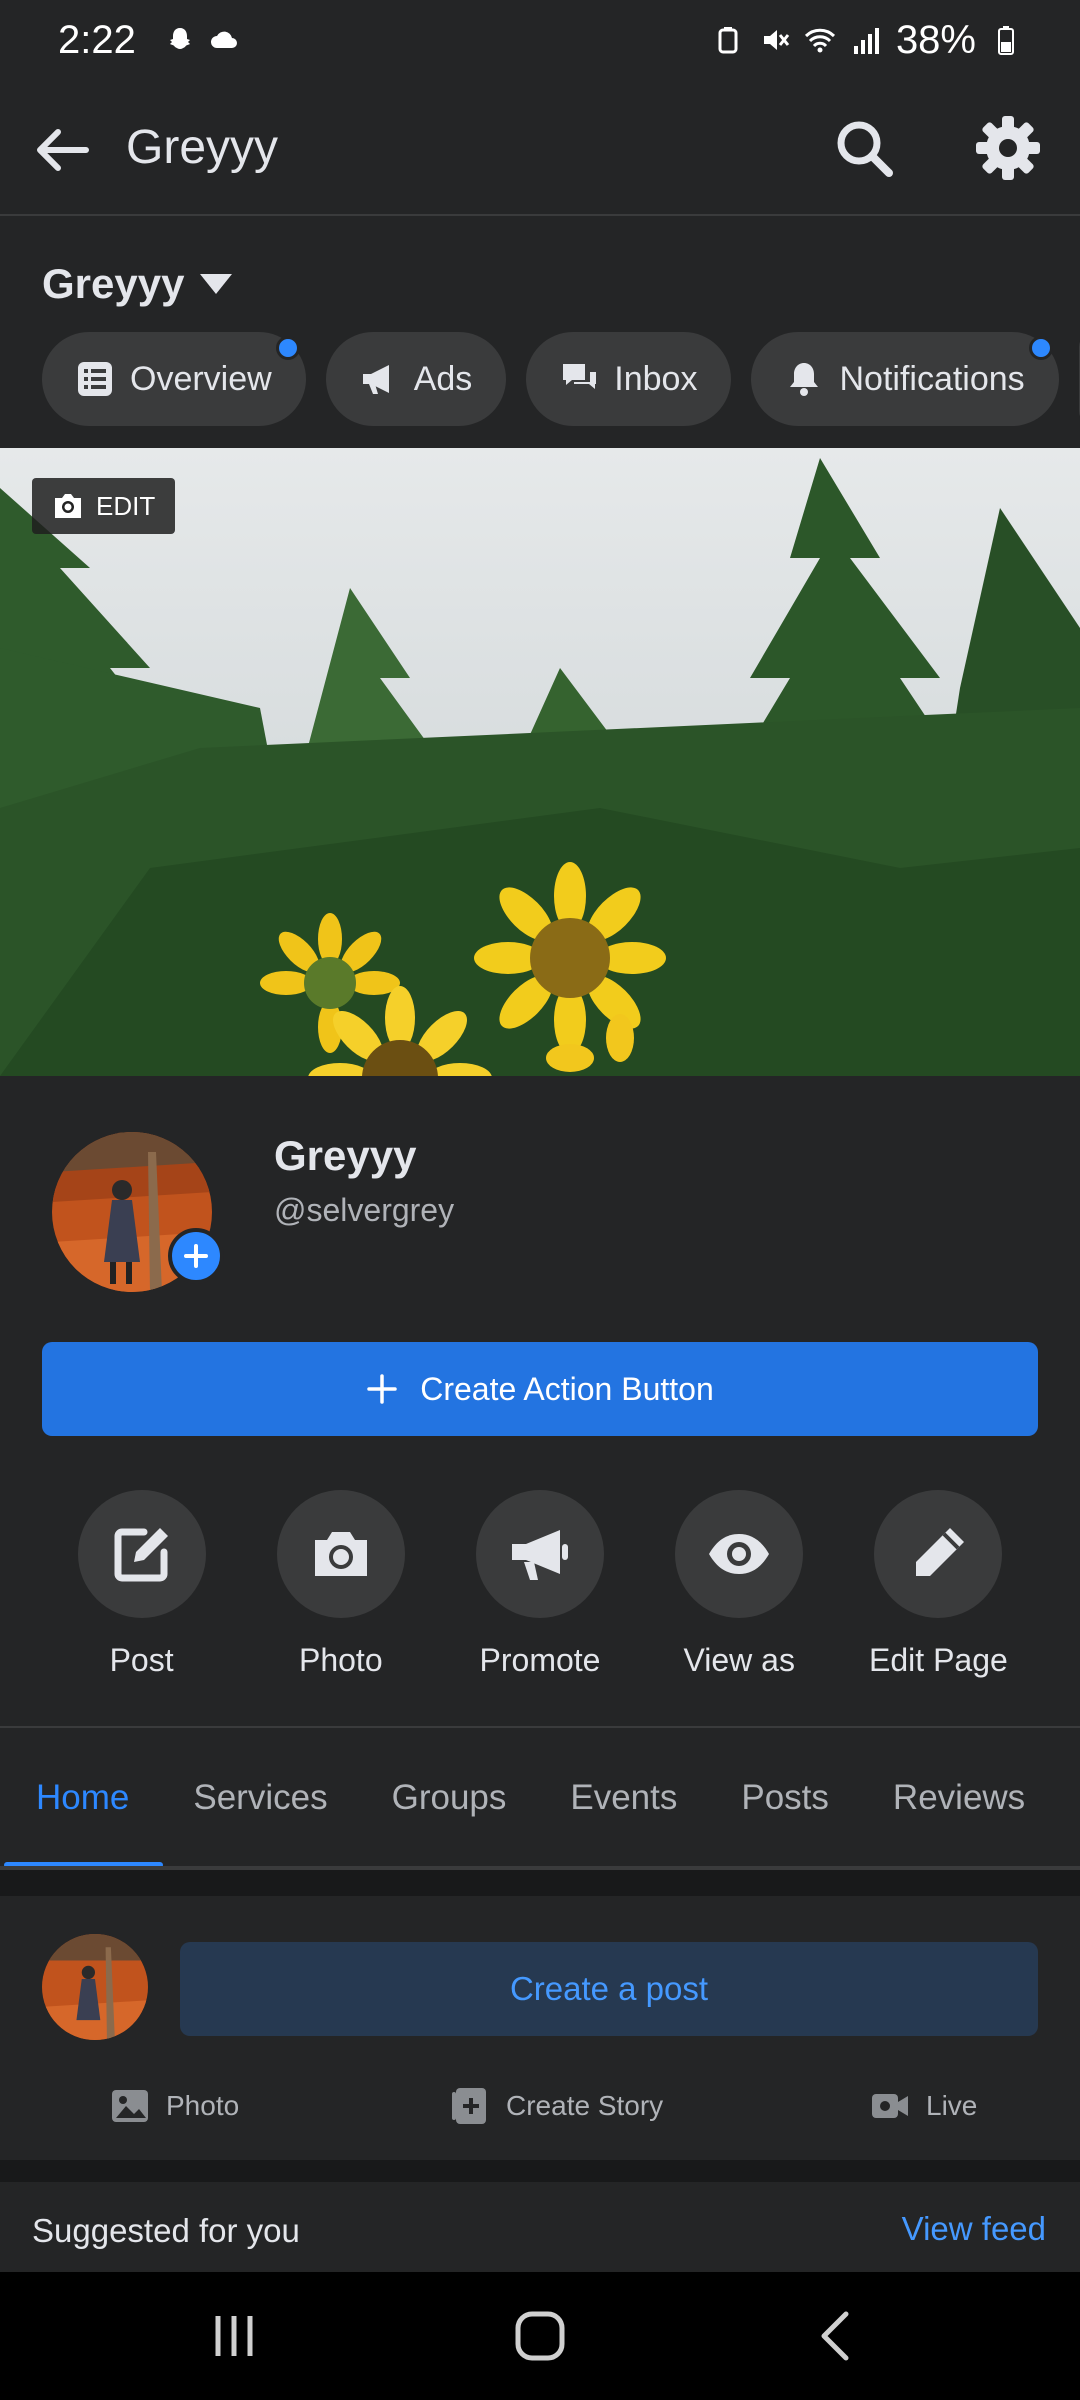 The width and height of the screenshot is (1080, 2400). Describe the element at coordinates (141, 1555) in the screenshot. I see `edit-square-icon` at that location.